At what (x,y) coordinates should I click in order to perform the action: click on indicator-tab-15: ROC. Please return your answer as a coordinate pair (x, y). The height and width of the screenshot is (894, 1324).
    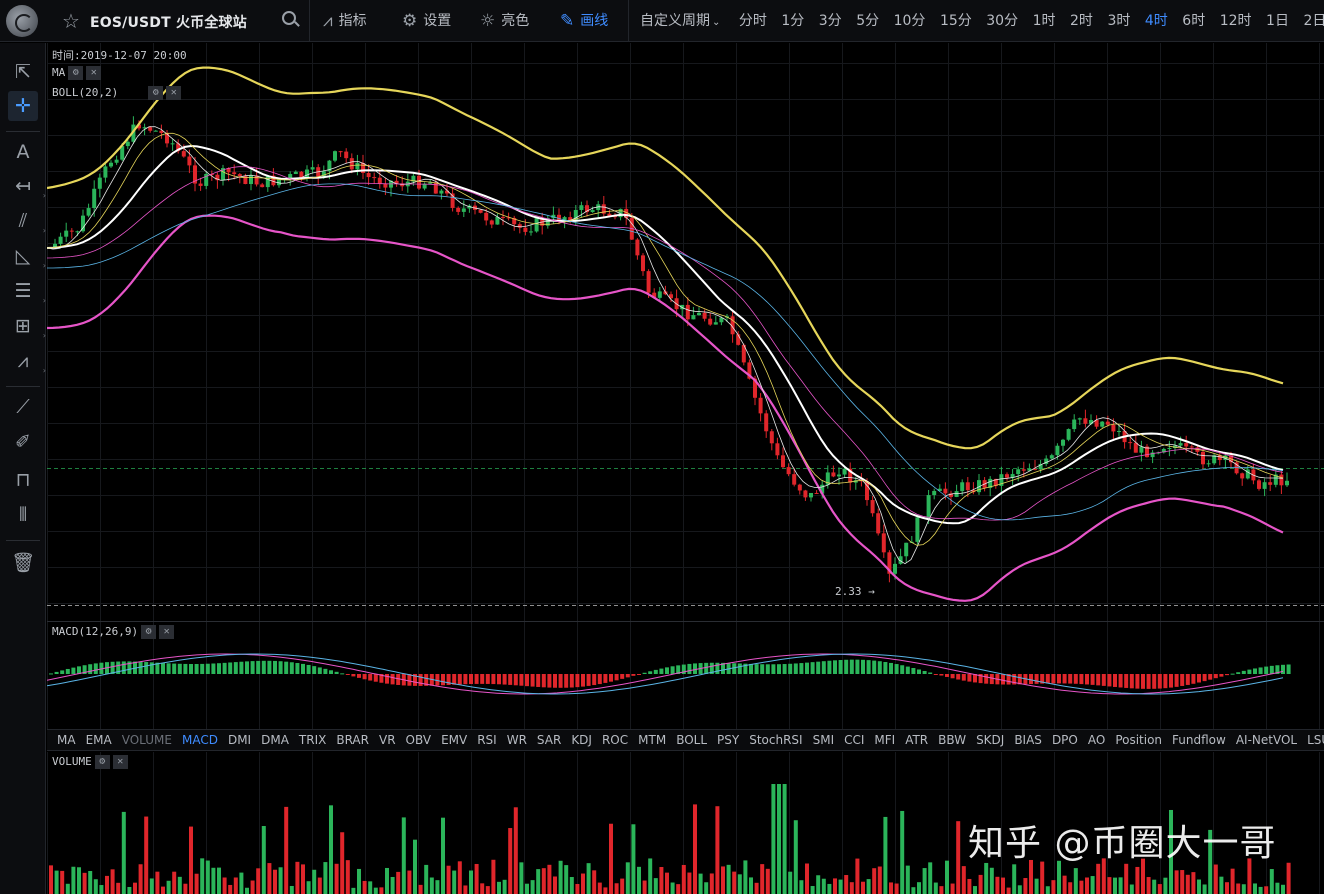
    Looking at the image, I should click on (615, 740).